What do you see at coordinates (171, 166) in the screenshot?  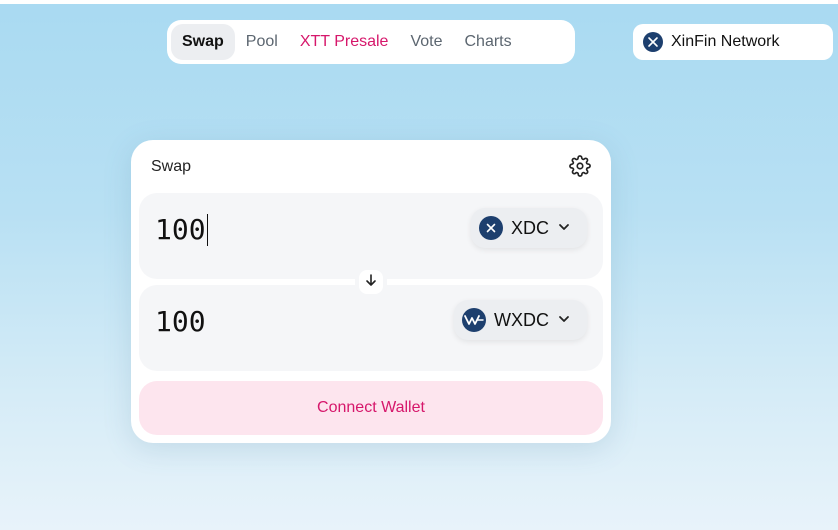 I see `swap-card-title: Swap` at bounding box center [171, 166].